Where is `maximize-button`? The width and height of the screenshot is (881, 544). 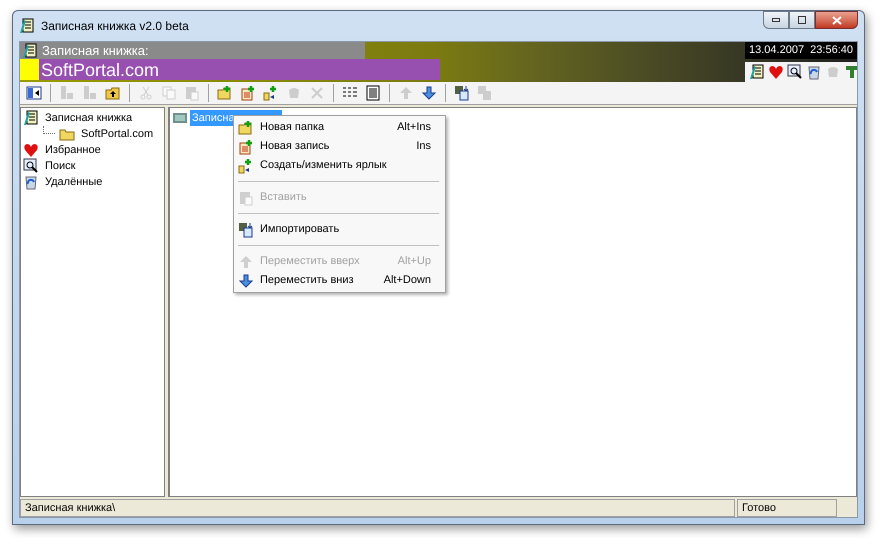 maximize-button is located at coordinates (802, 20).